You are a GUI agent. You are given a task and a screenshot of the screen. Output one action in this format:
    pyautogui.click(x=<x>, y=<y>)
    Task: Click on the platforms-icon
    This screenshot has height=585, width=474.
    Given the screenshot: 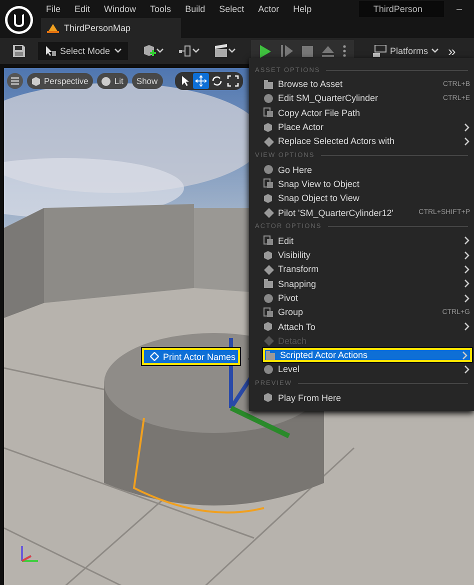 What is the action you would take?
    pyautogui.click(x=380, y=51)
    